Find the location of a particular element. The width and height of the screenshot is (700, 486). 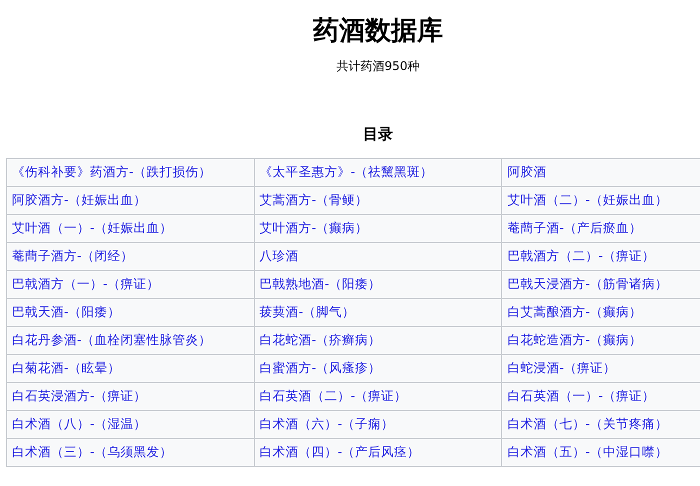

entry-link: 白蛇浸酒-（痹证） is located at coordinates (561, 367).